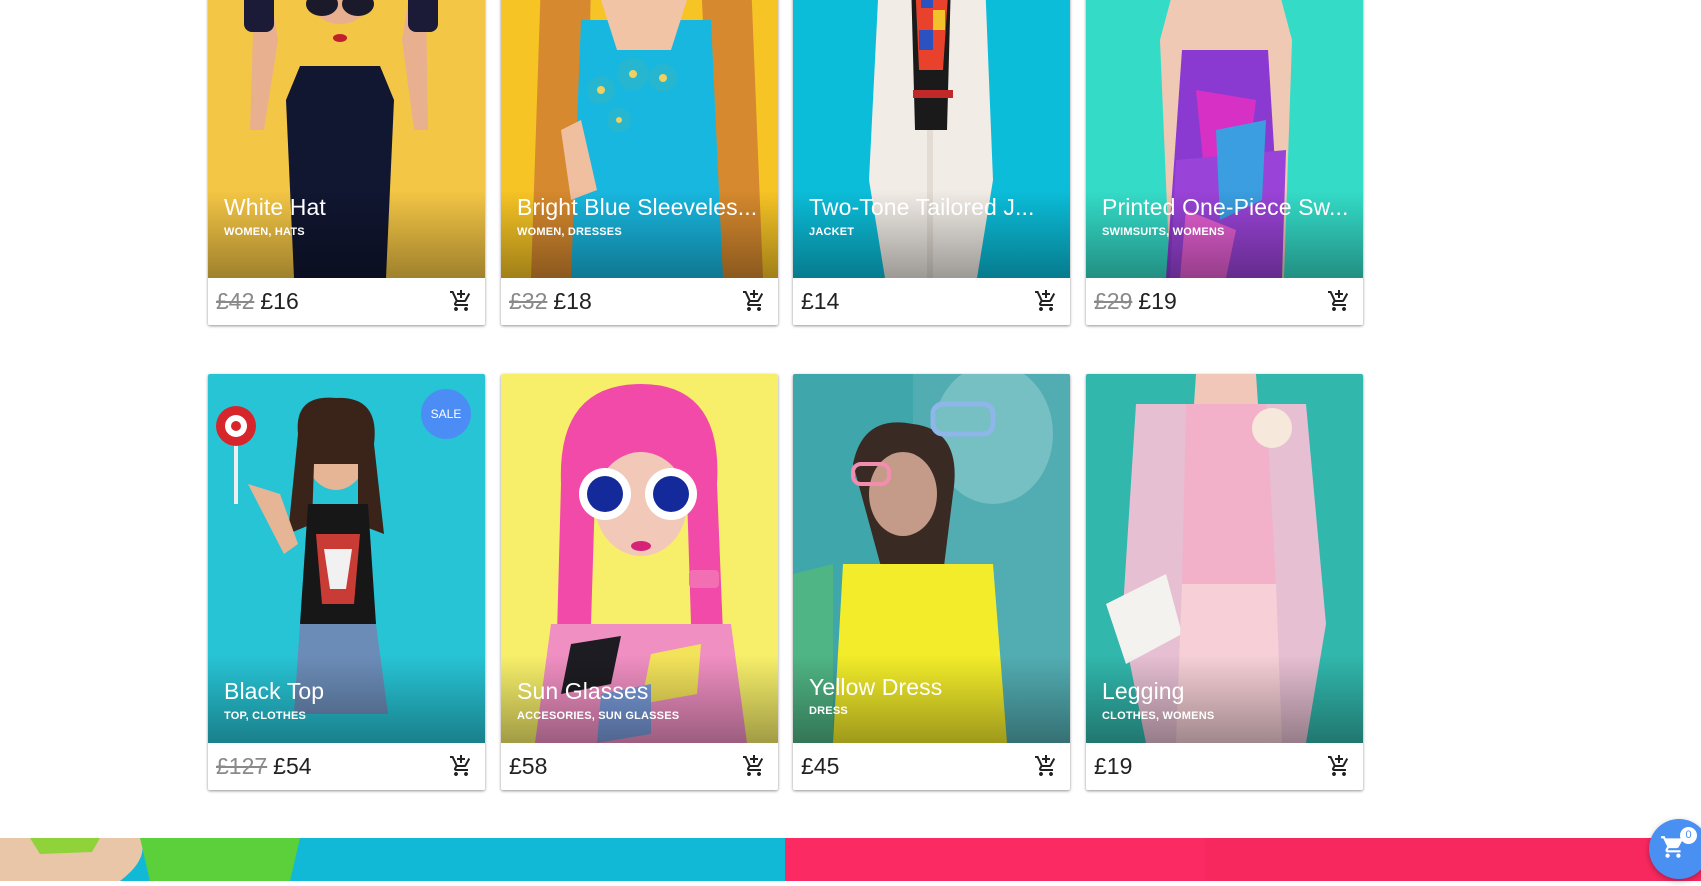 This screenshot has width=1701, height=886. I want to click on product-price: £32 £18, so click(550, 301).